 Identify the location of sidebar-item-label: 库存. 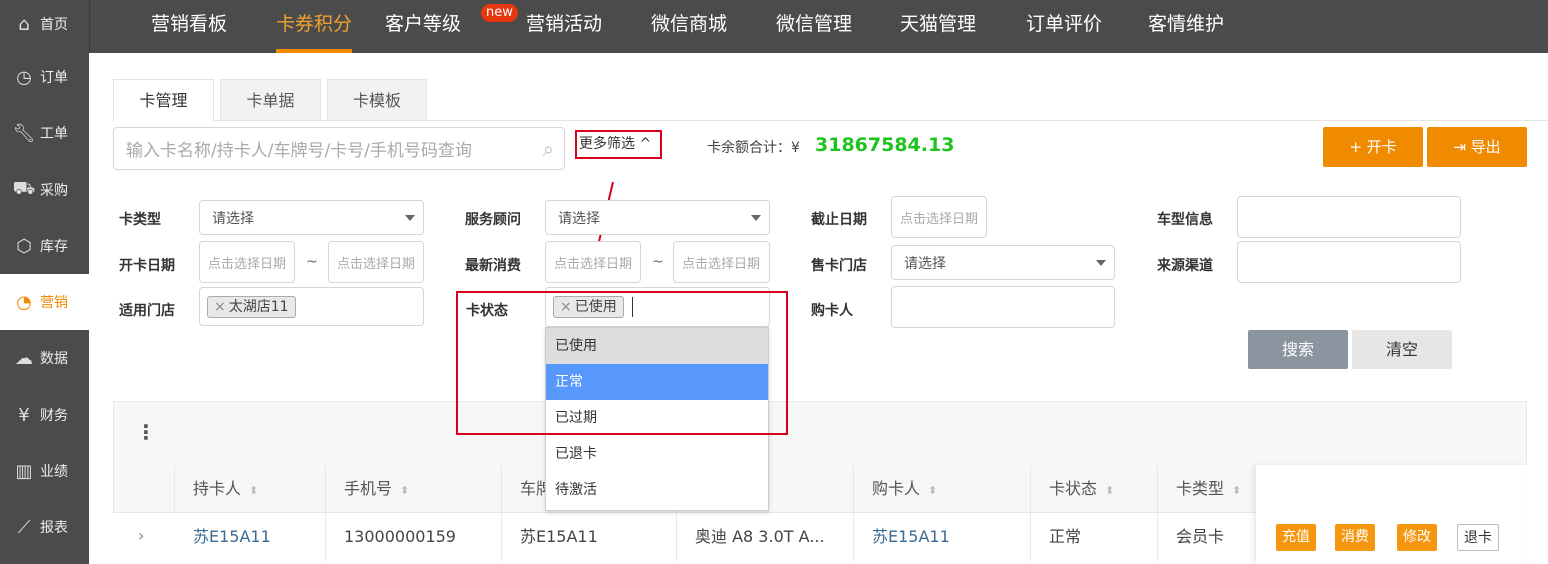
(54, 247).